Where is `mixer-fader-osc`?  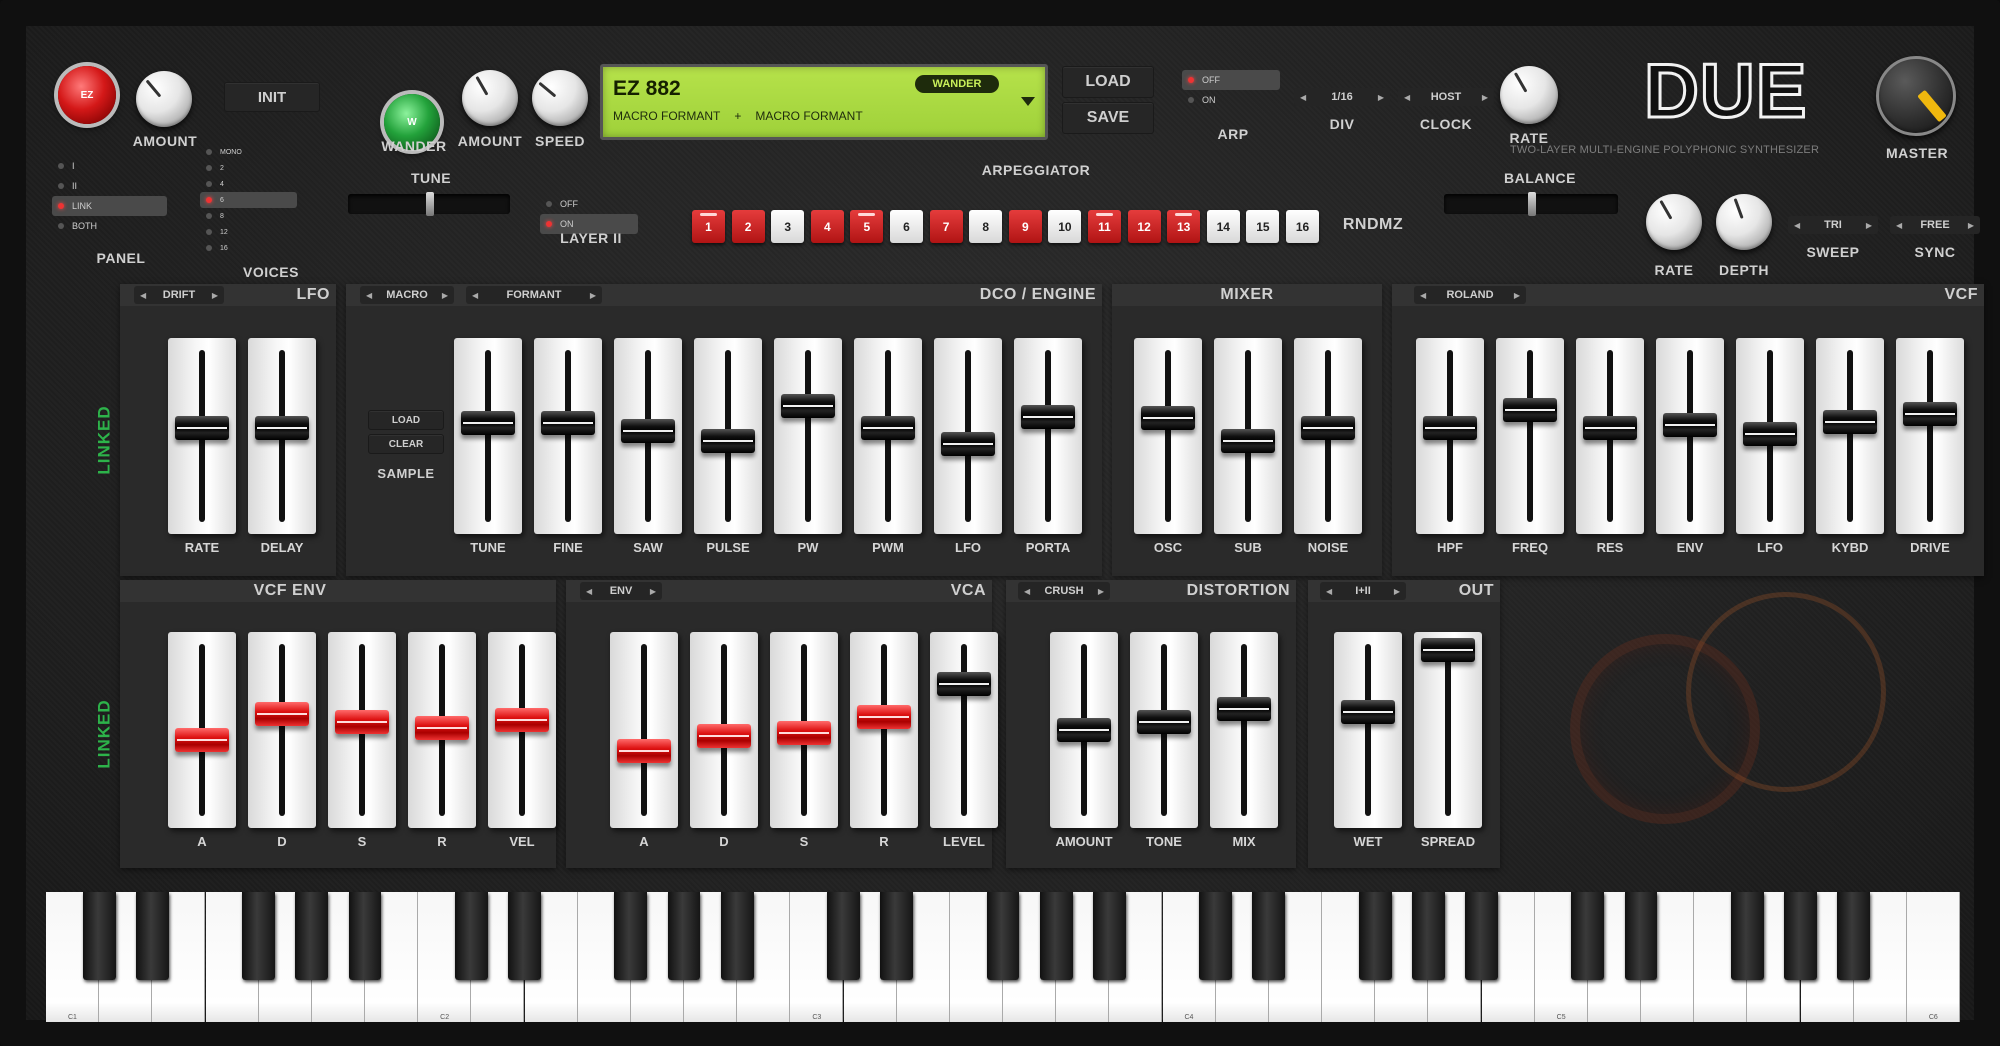
mixer-fader-osc is located at coordinates (1168, 436).